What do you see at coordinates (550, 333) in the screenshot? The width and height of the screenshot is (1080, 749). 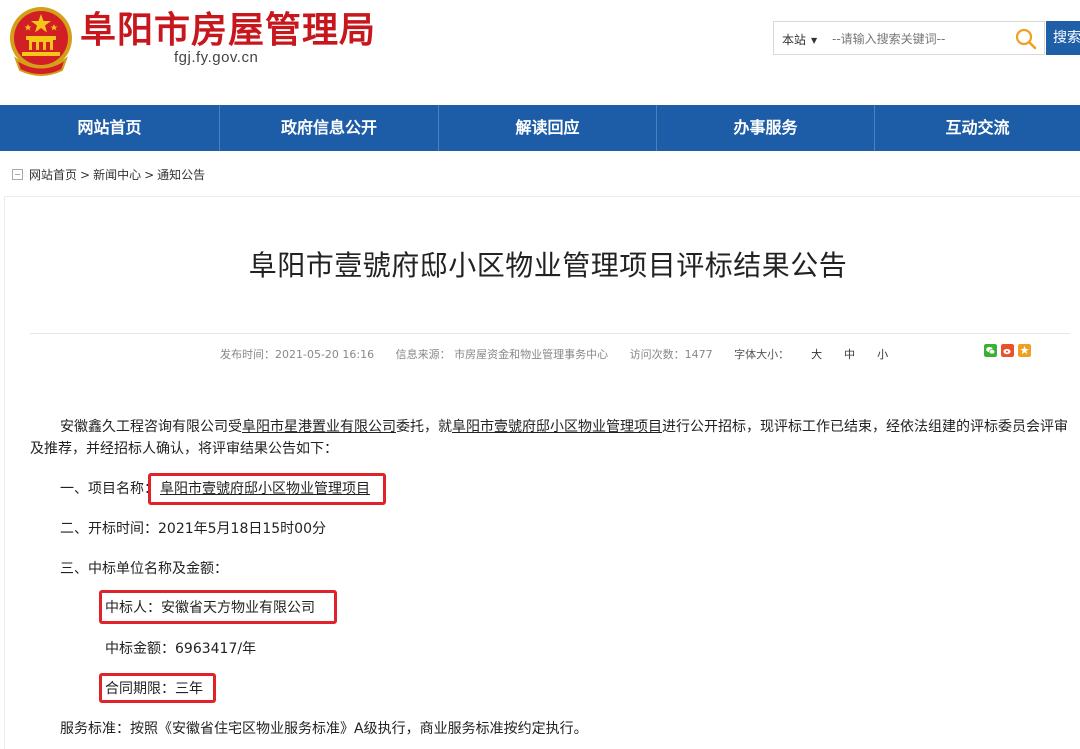 I see `title-divider` at bounding box center [550, 333].